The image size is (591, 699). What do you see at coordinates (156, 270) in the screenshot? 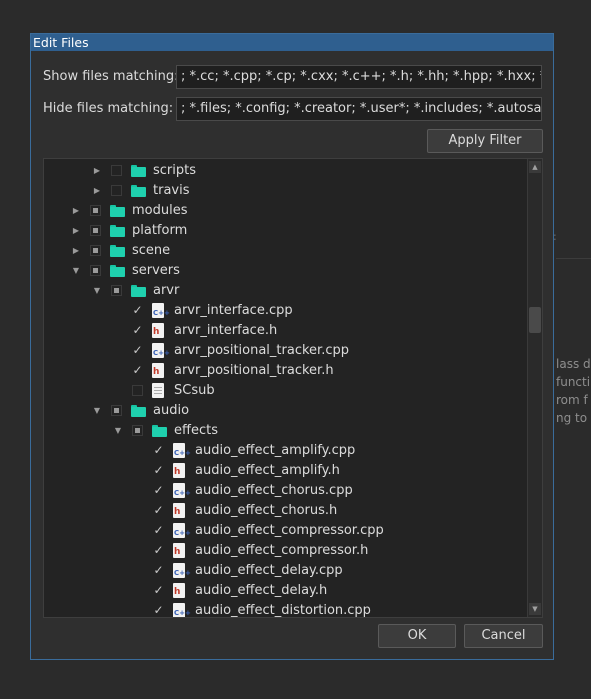
I see `tree-item-label: servers` at bounding box center [156, 270].